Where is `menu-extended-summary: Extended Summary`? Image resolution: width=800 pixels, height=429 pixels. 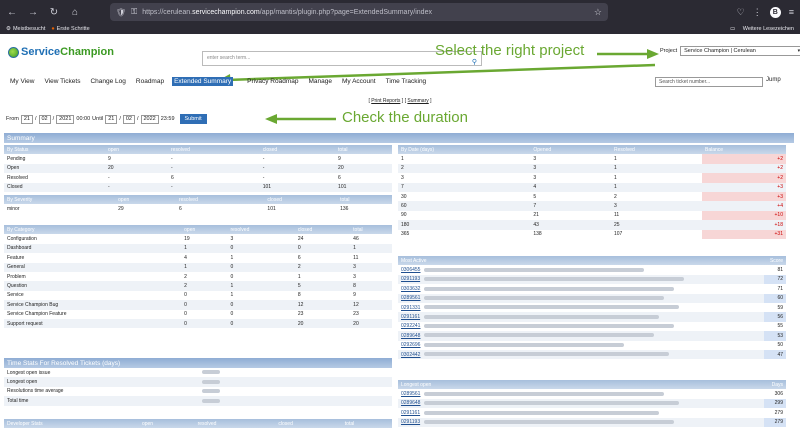
menu-extended-summary: Extended Summary is located at coordinates (203, 81).